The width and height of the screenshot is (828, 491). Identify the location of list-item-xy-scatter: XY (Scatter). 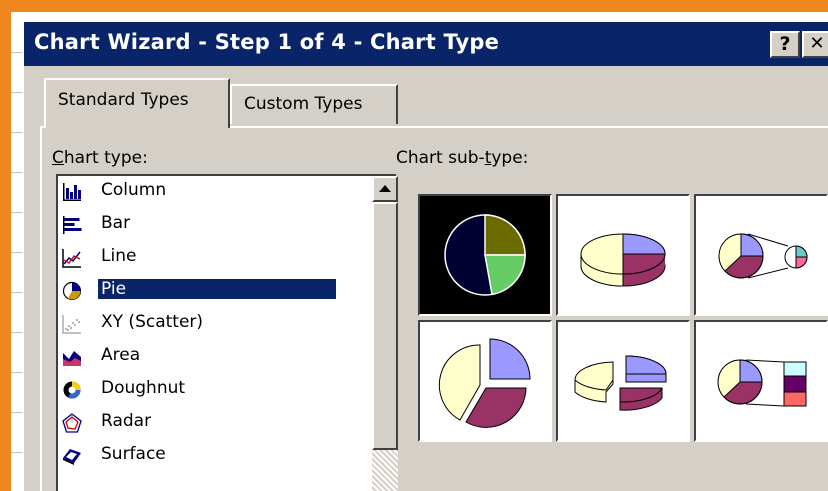
(198, 324).